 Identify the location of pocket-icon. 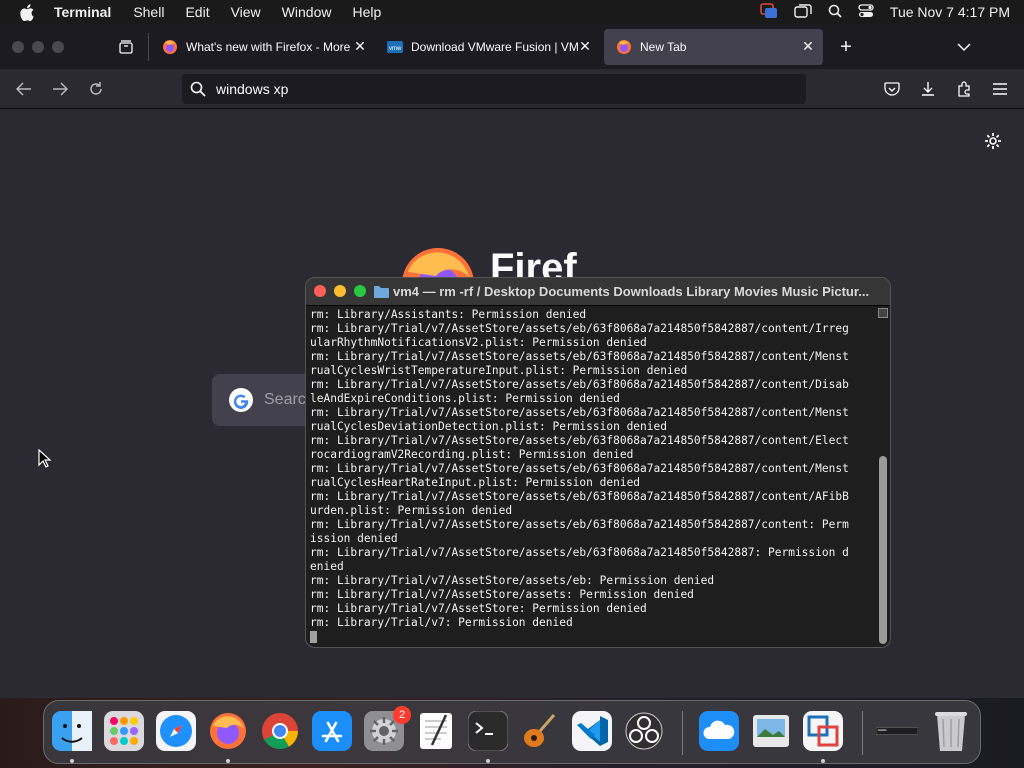
(892, 89).